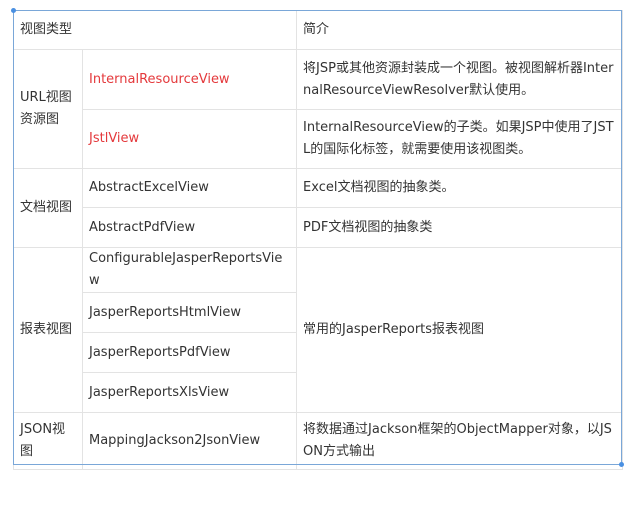 This screenshot has width=635, height=517. What do you see at coordinates (13, 10) in the screenshot?
I see `resize-handle-top-left` at bounding box center [13, 10].